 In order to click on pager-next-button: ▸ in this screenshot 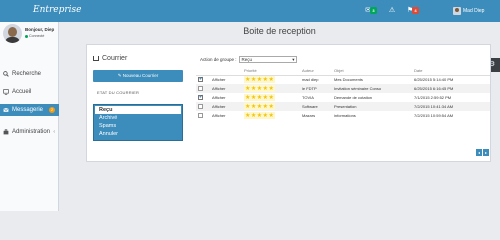, I will do `click(486, 152)`.